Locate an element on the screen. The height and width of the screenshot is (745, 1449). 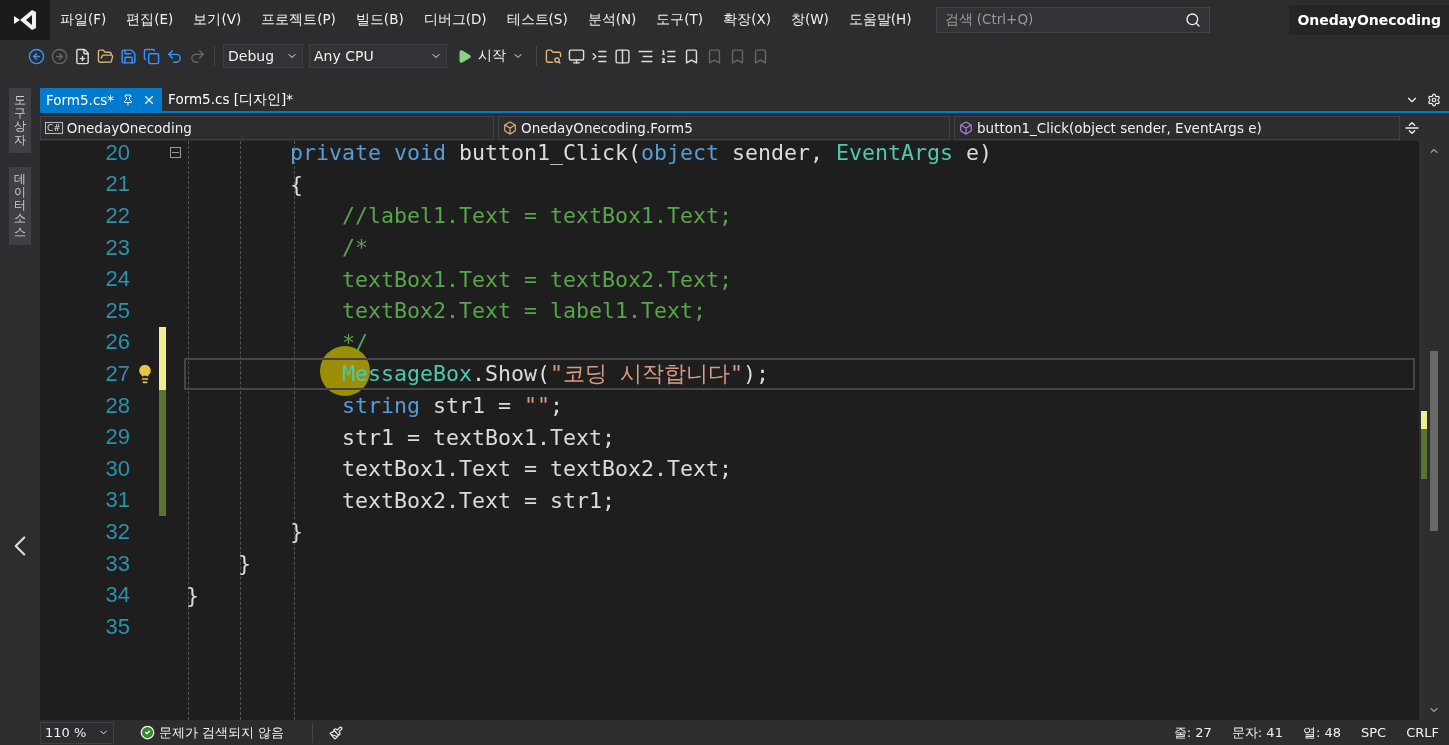
code-line: //label1.Text = textBox1.Text; is located at coordinates (537, 216).